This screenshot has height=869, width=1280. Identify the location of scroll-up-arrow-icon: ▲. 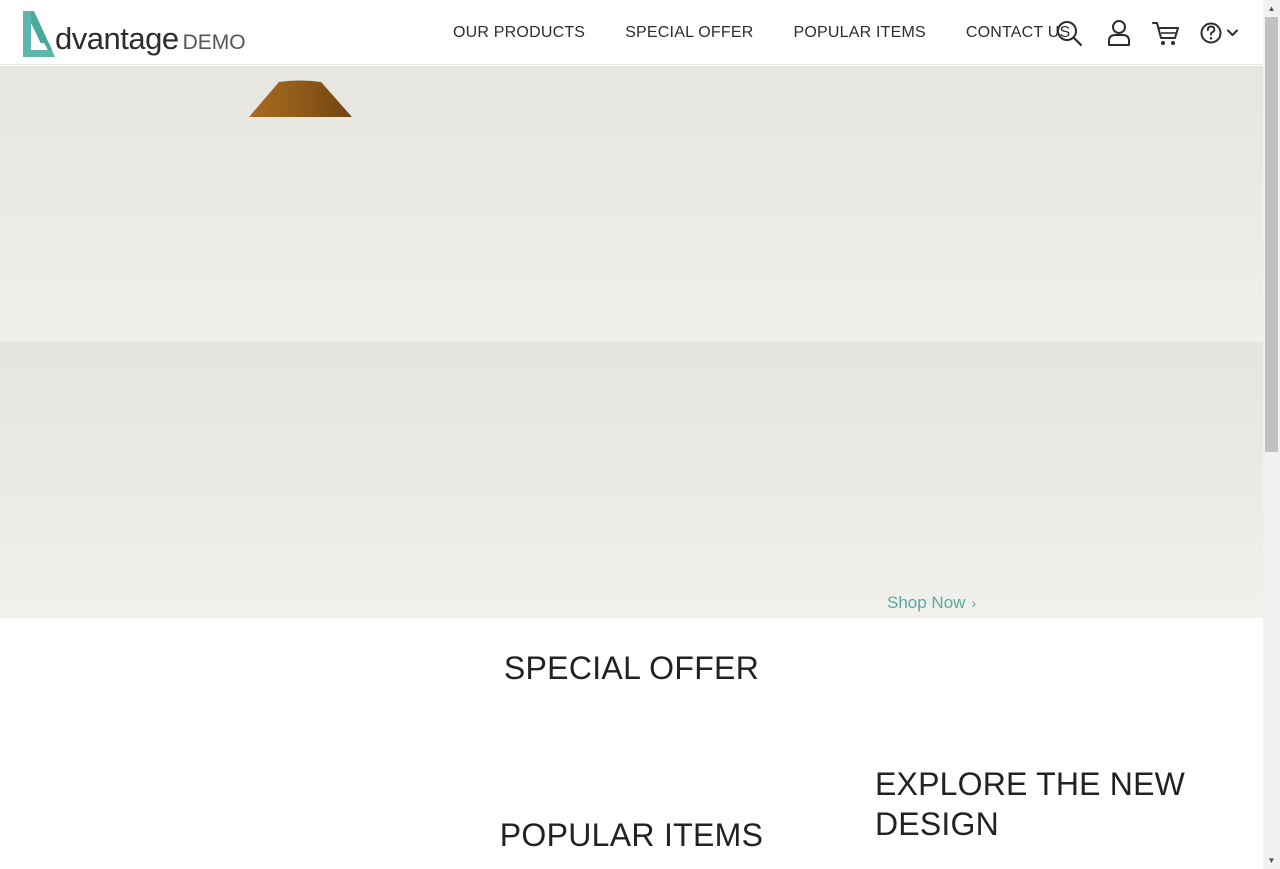
(1271, 8).